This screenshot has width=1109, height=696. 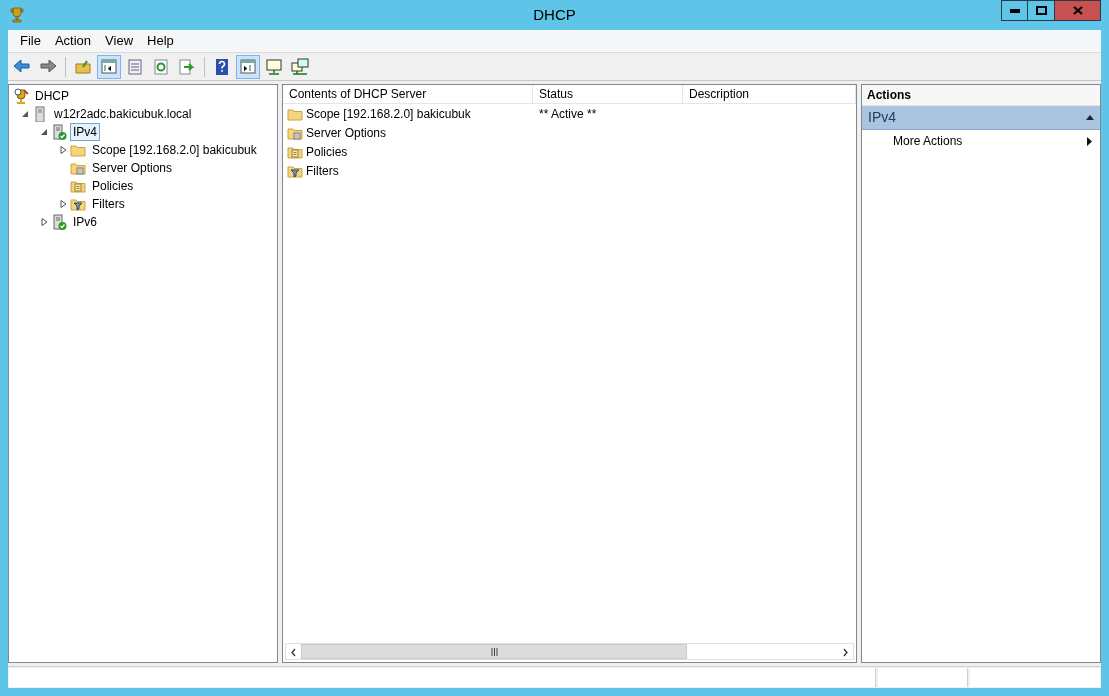 I want to click on folder-document-icon, so click(x=78, y=186).